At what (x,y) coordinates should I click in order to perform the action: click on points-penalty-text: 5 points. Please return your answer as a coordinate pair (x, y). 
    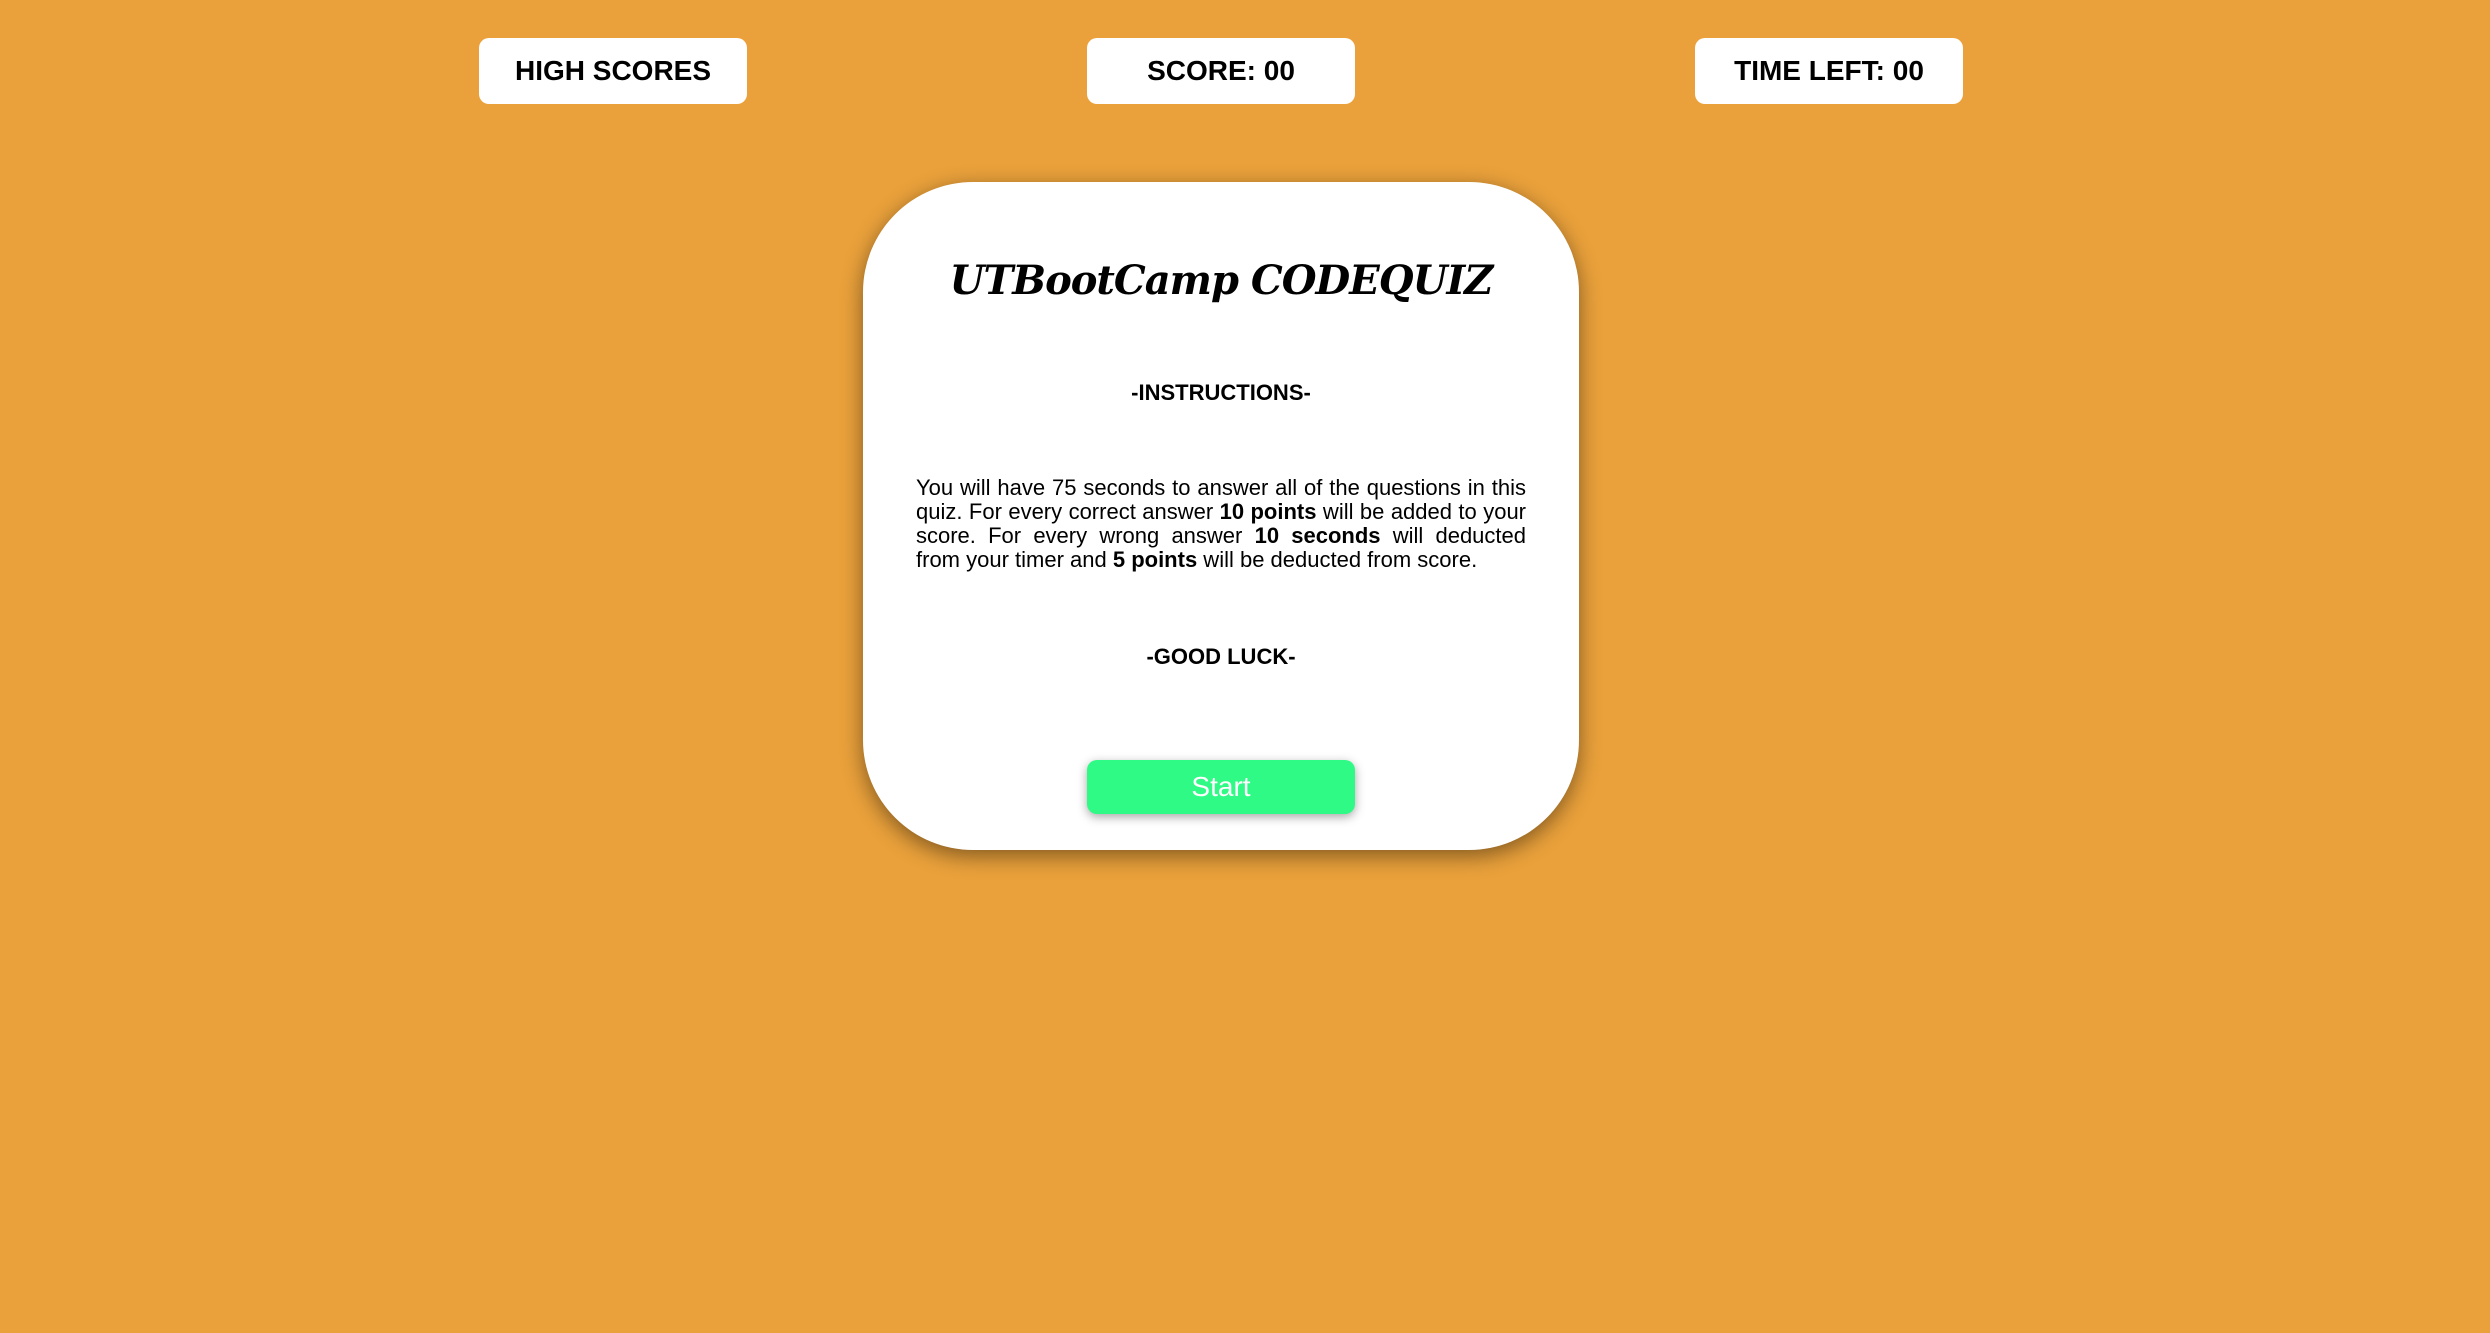
    Looking at the image, I should click on (1155, 559).